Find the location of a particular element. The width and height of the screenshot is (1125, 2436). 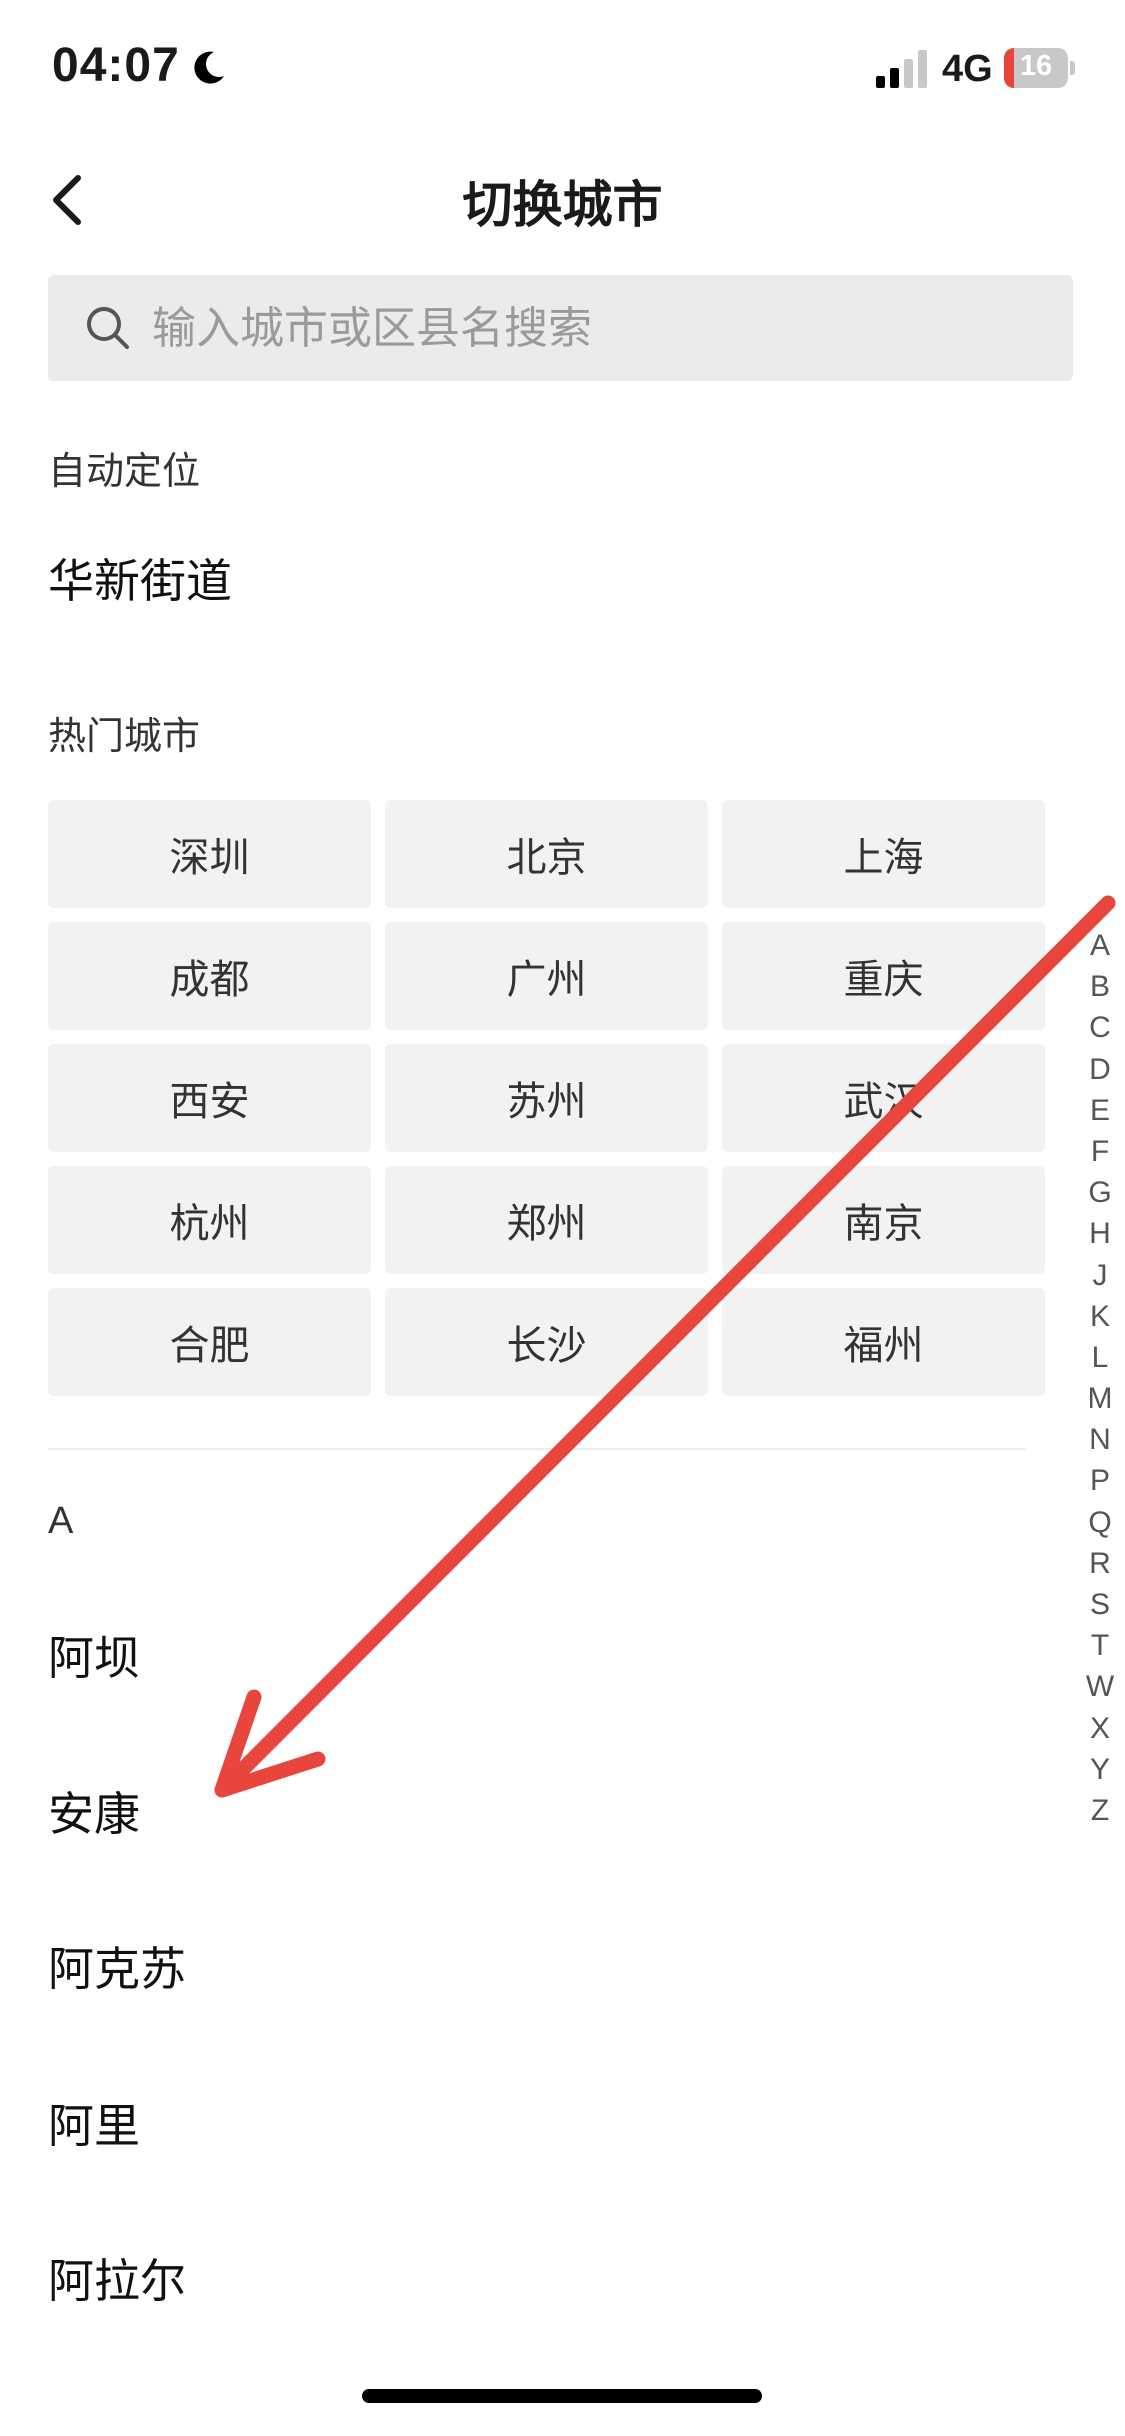

signal-strength-icon is located at coordinates (901, 69).